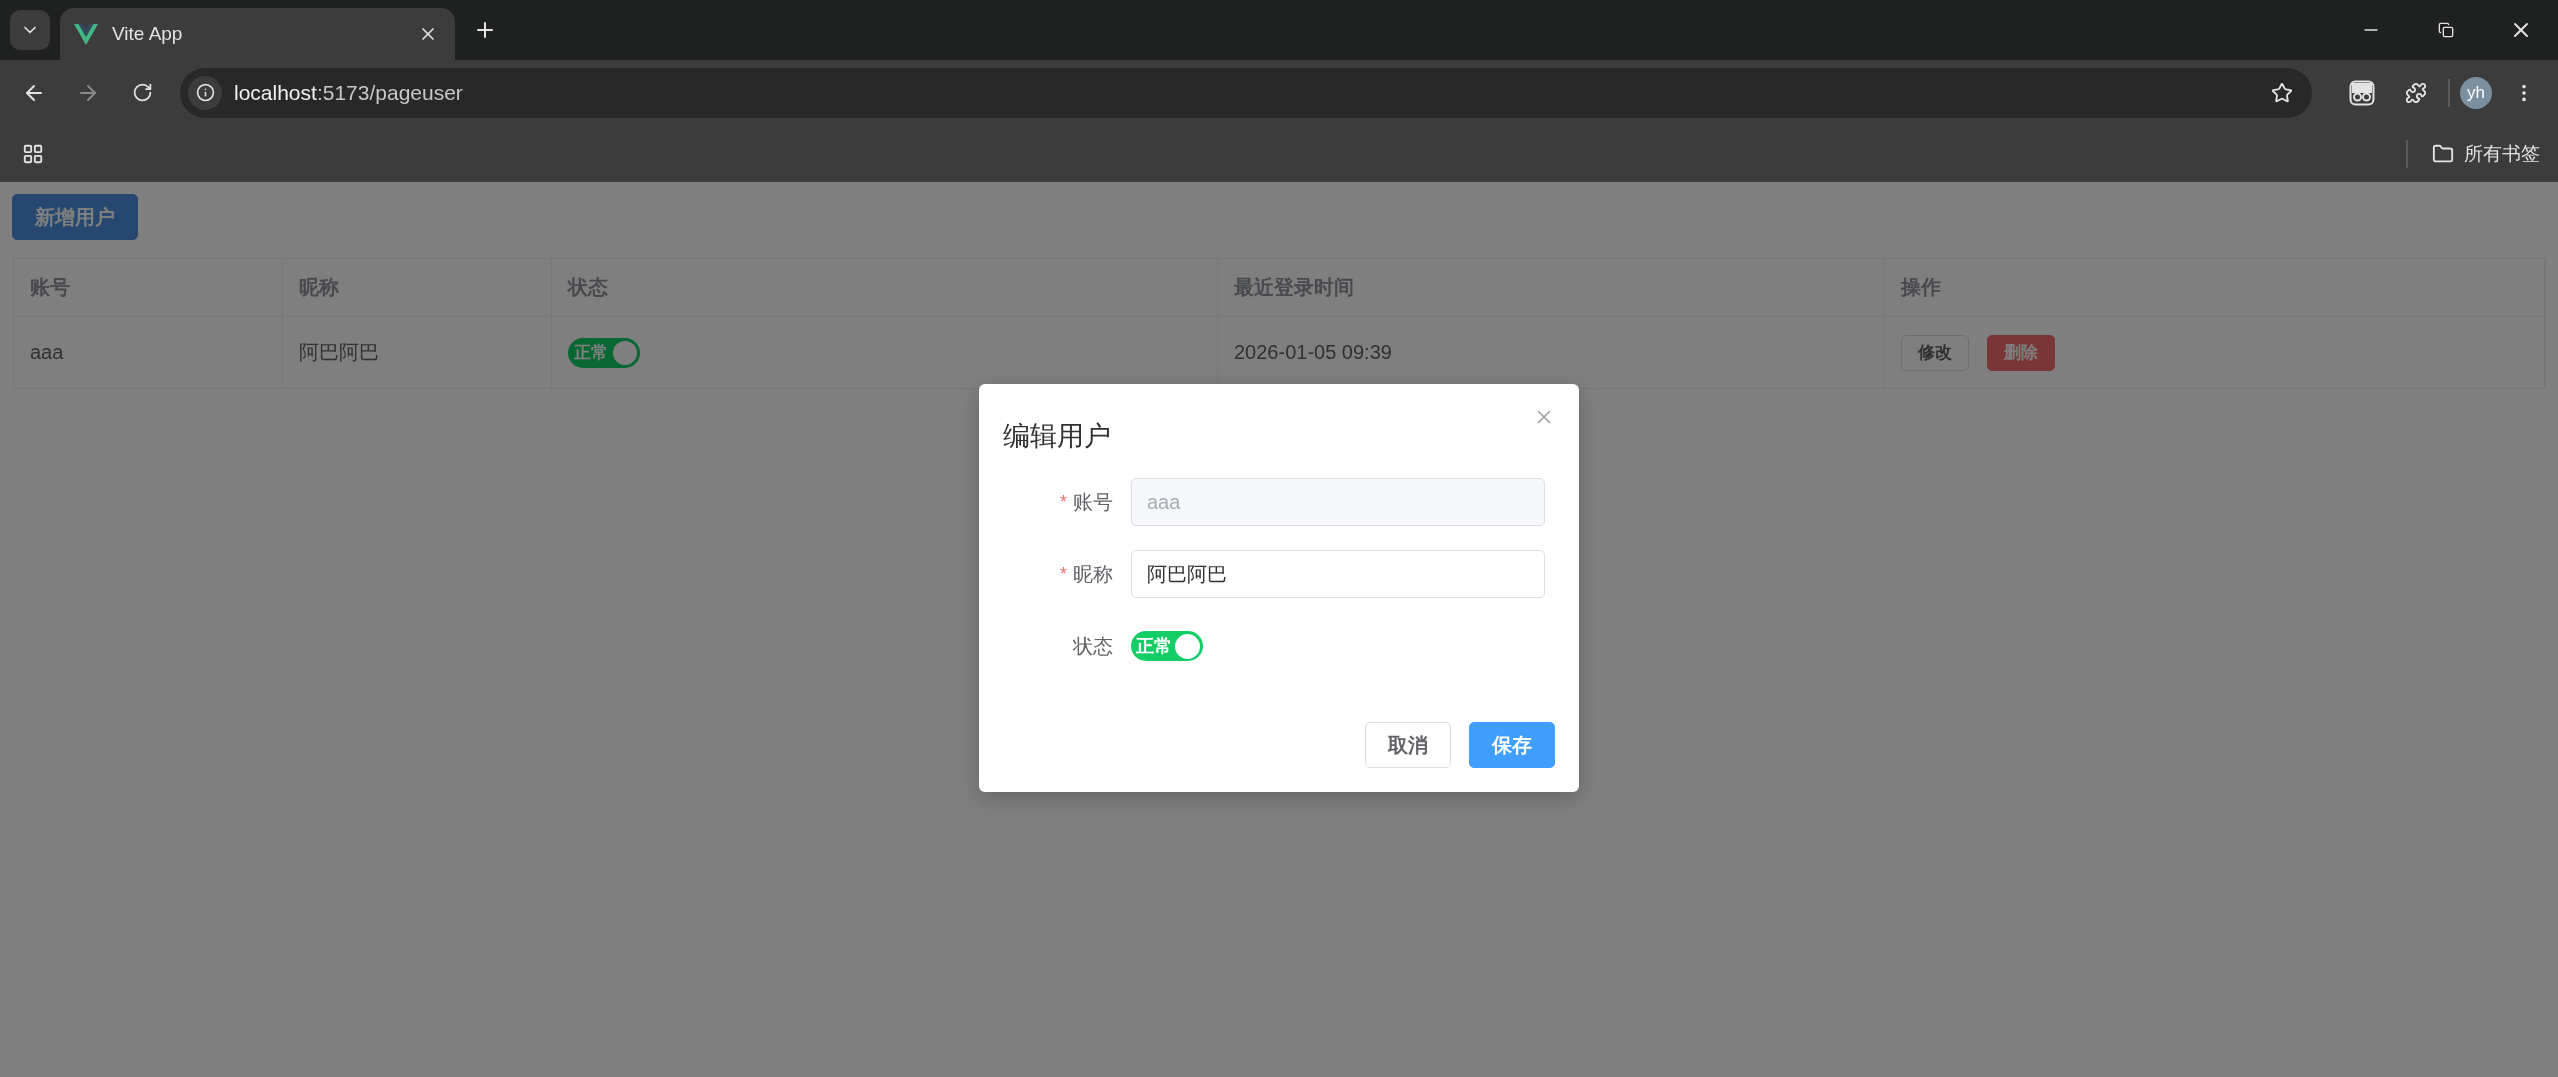 Image resolution: width=2558 pixels, height=1077 pixels. Describe the element at coordinates (2021, 352) in the screenshot. I see `delete-button: 删除` at that location.